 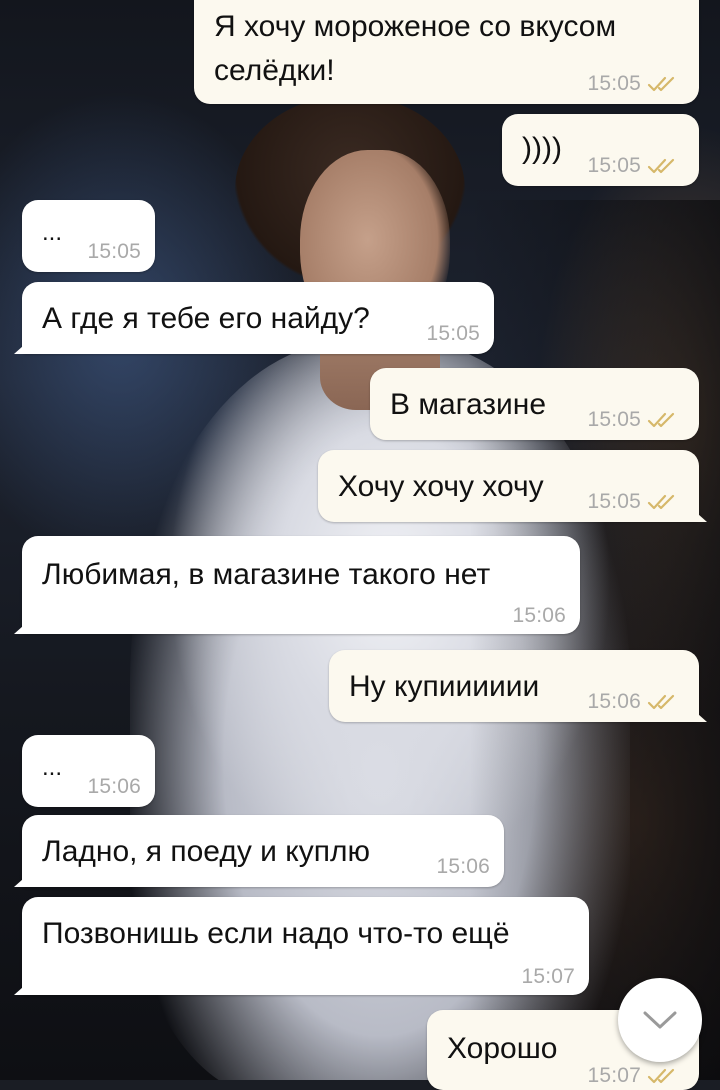 I want to click on message-bubble-incoming: Позвонишь если надо что-то ещё 15:07, so click(x=301, y=946).